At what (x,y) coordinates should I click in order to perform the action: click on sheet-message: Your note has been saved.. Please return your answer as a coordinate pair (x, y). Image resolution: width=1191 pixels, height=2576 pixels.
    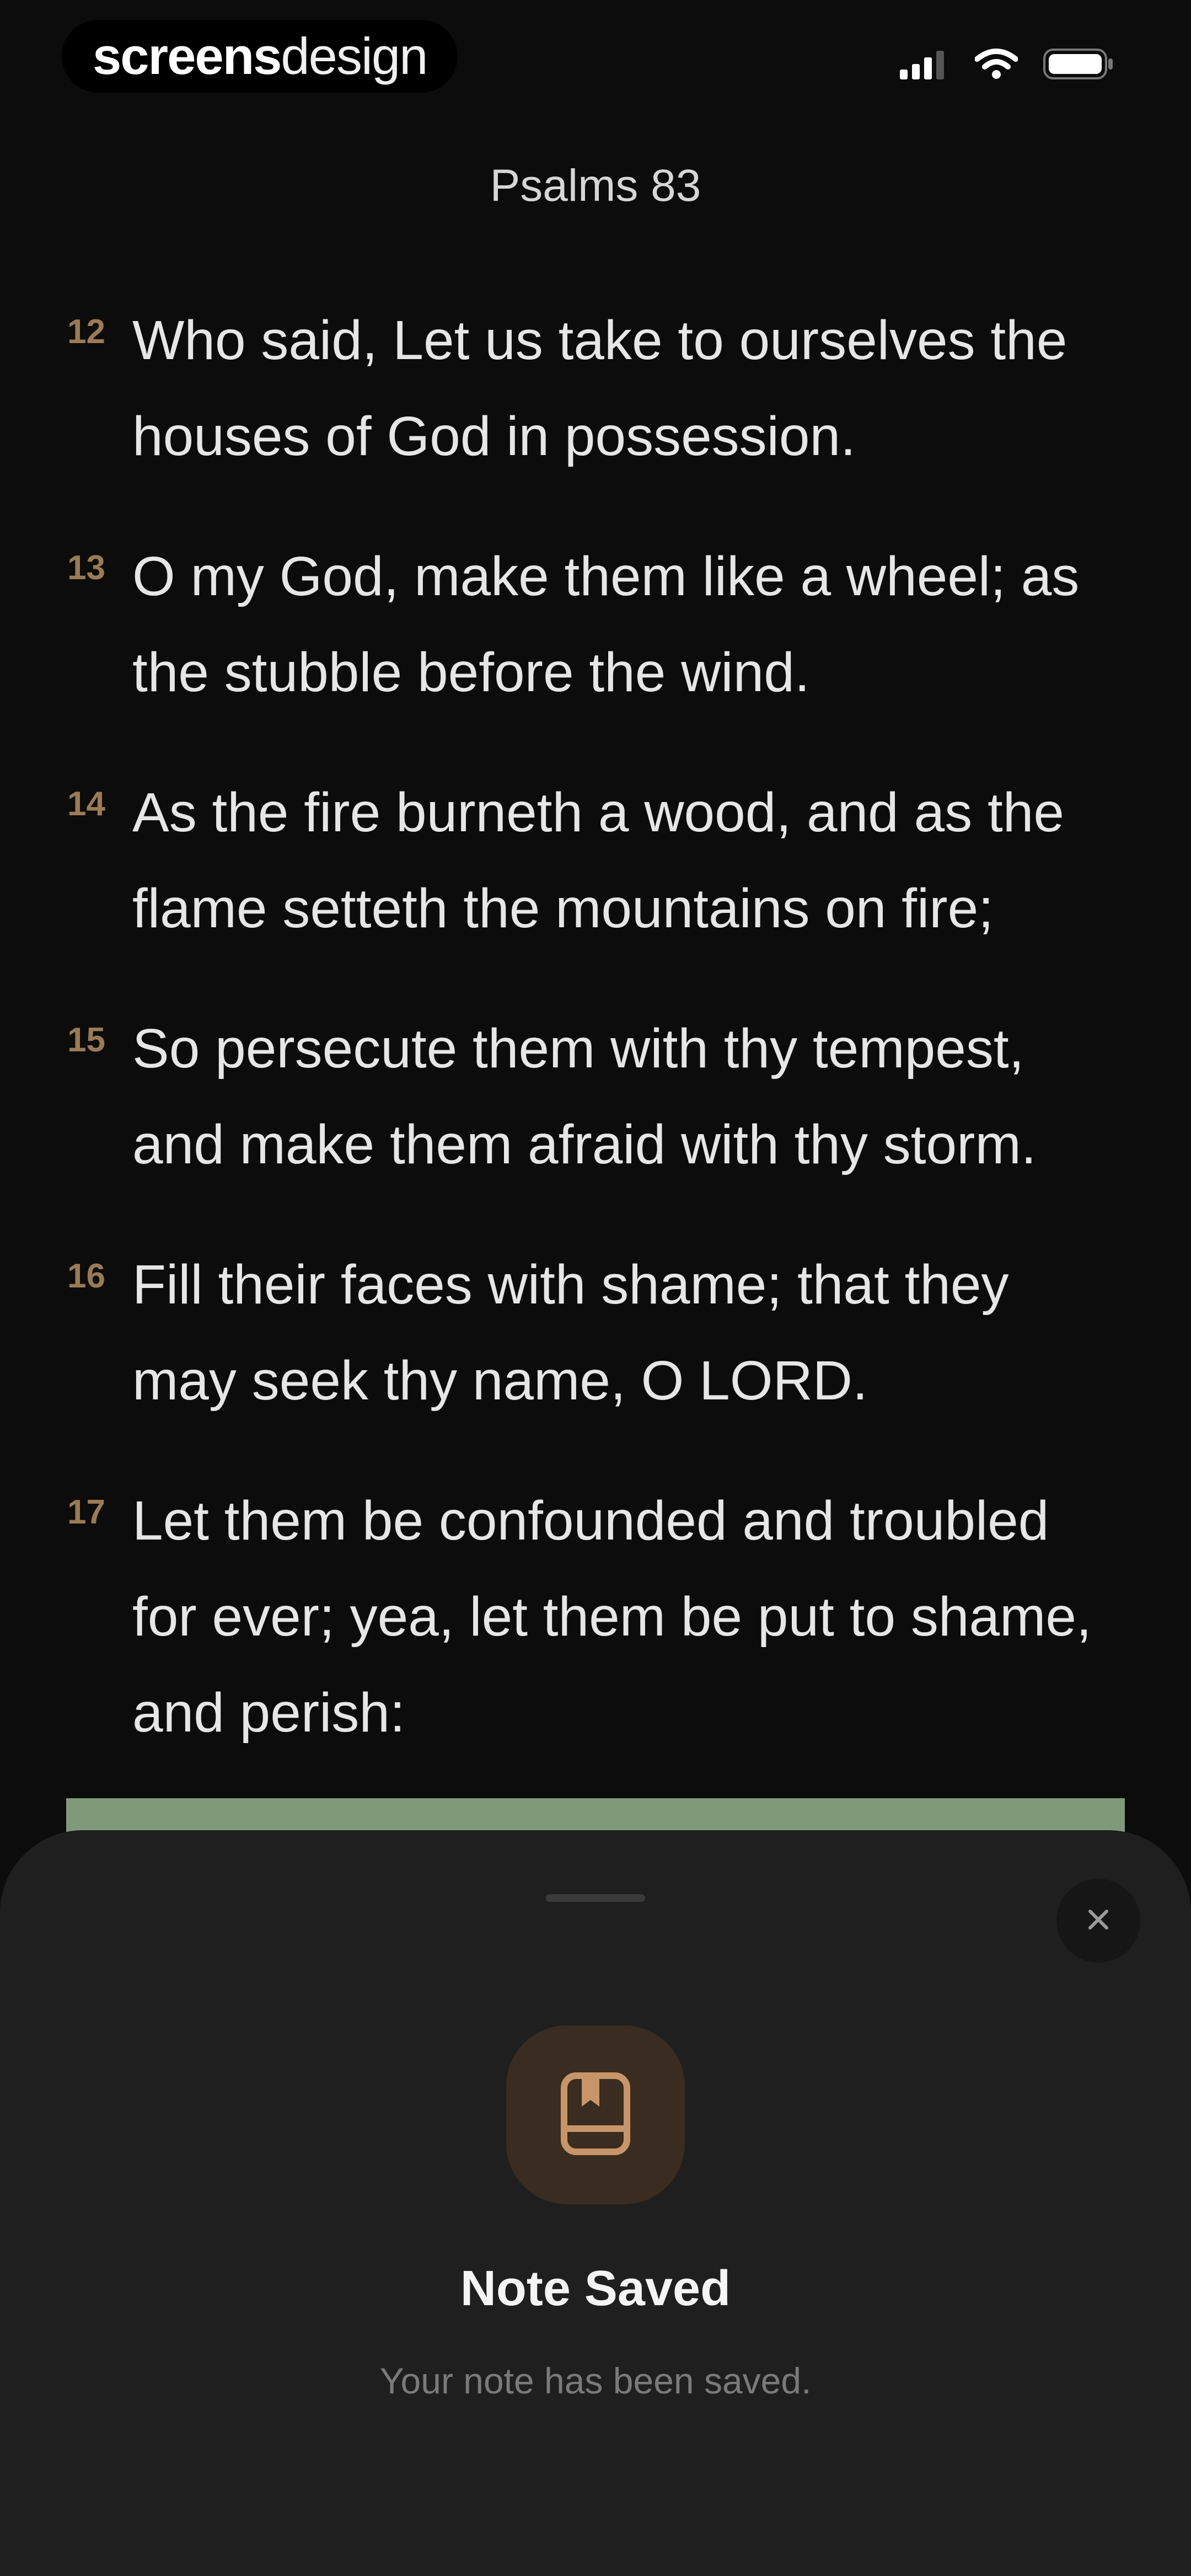
    Looking at the image, I should click on (595, 2380).